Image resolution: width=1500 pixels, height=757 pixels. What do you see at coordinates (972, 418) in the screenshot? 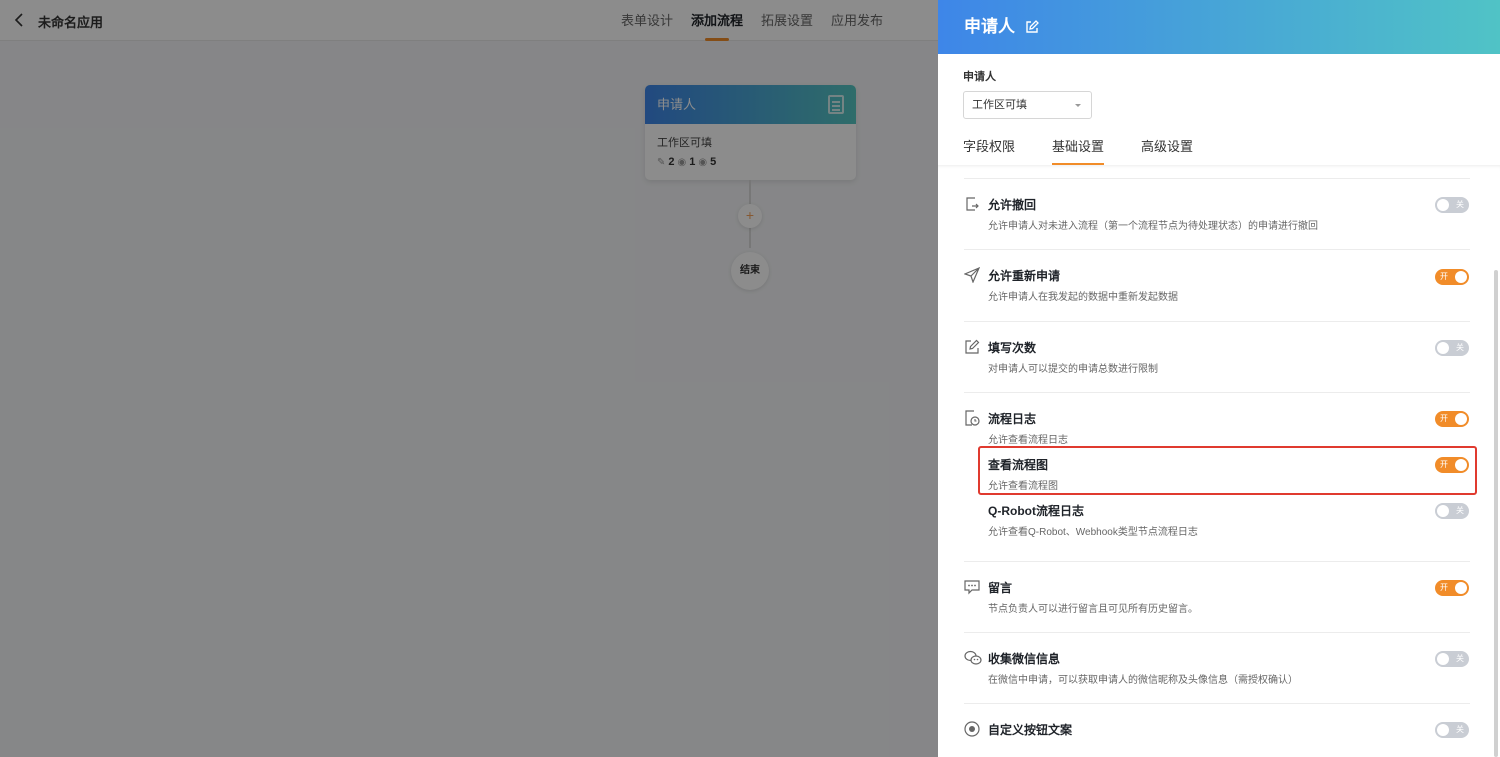
I see `log-icon` at bounding box center [972, 418].